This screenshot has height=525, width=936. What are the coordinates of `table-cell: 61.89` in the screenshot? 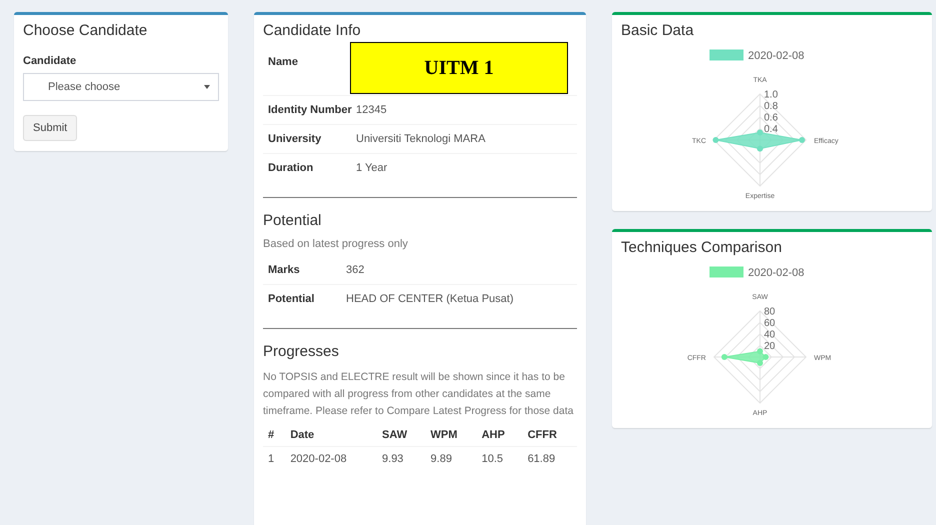 It's located at (549, 458).